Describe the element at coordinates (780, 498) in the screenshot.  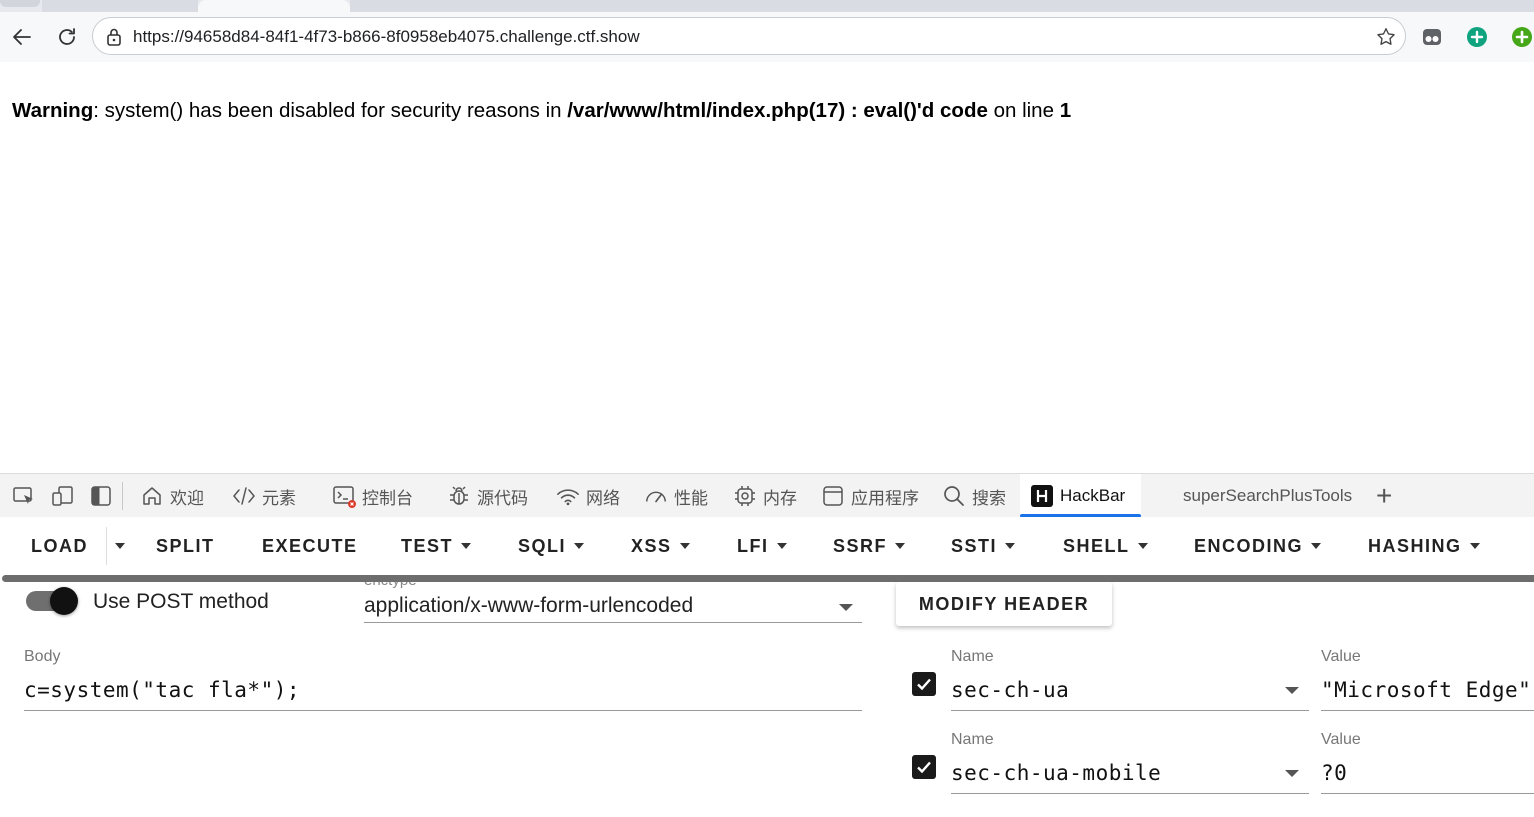
I see `tab-label: 内存` at that location.